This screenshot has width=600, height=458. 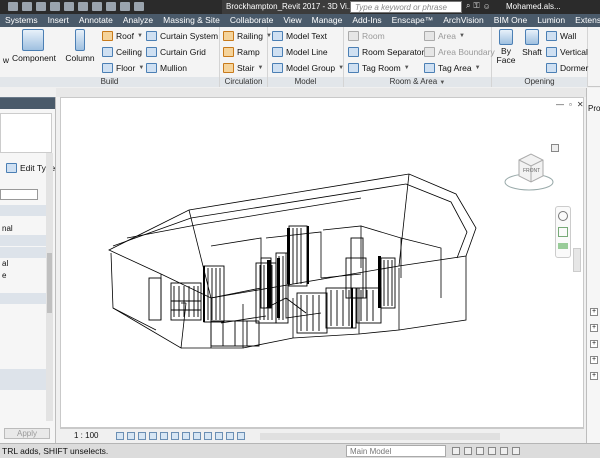 I want to click on steering-wheel-icon, so click(x=563, y=216).